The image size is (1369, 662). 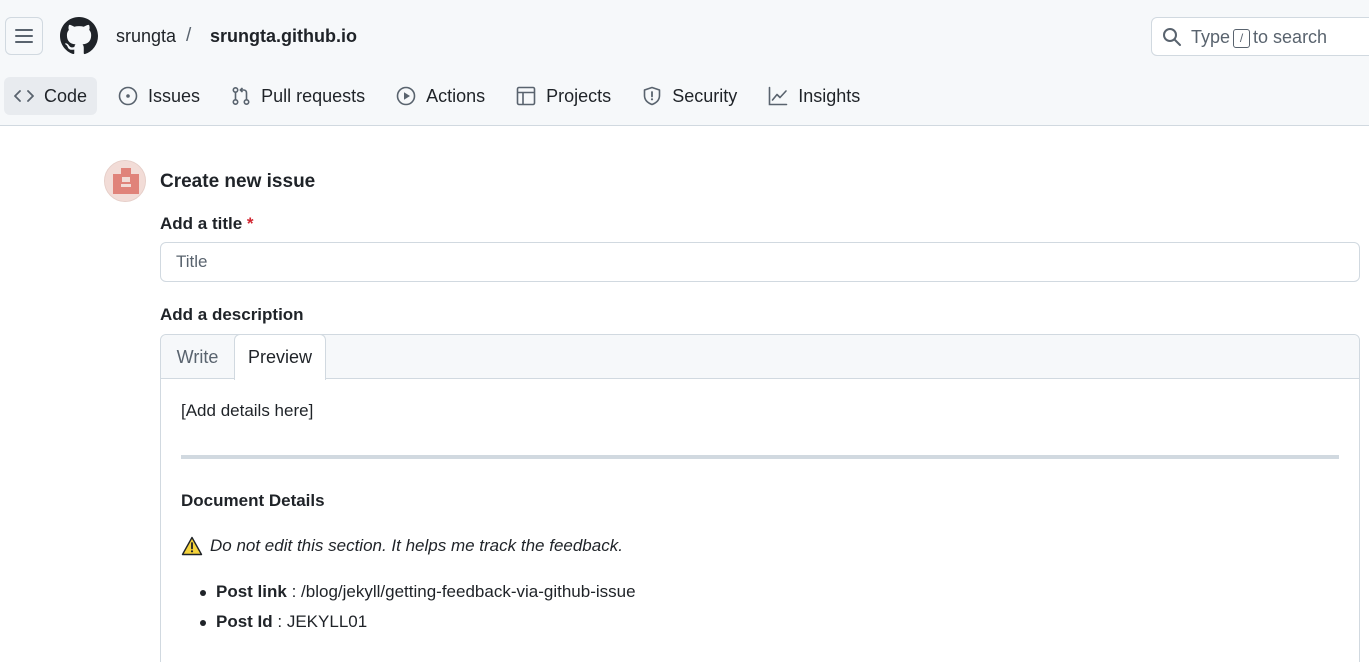 I want to click on search-suffix: to search, so click(x=1290, y=37).